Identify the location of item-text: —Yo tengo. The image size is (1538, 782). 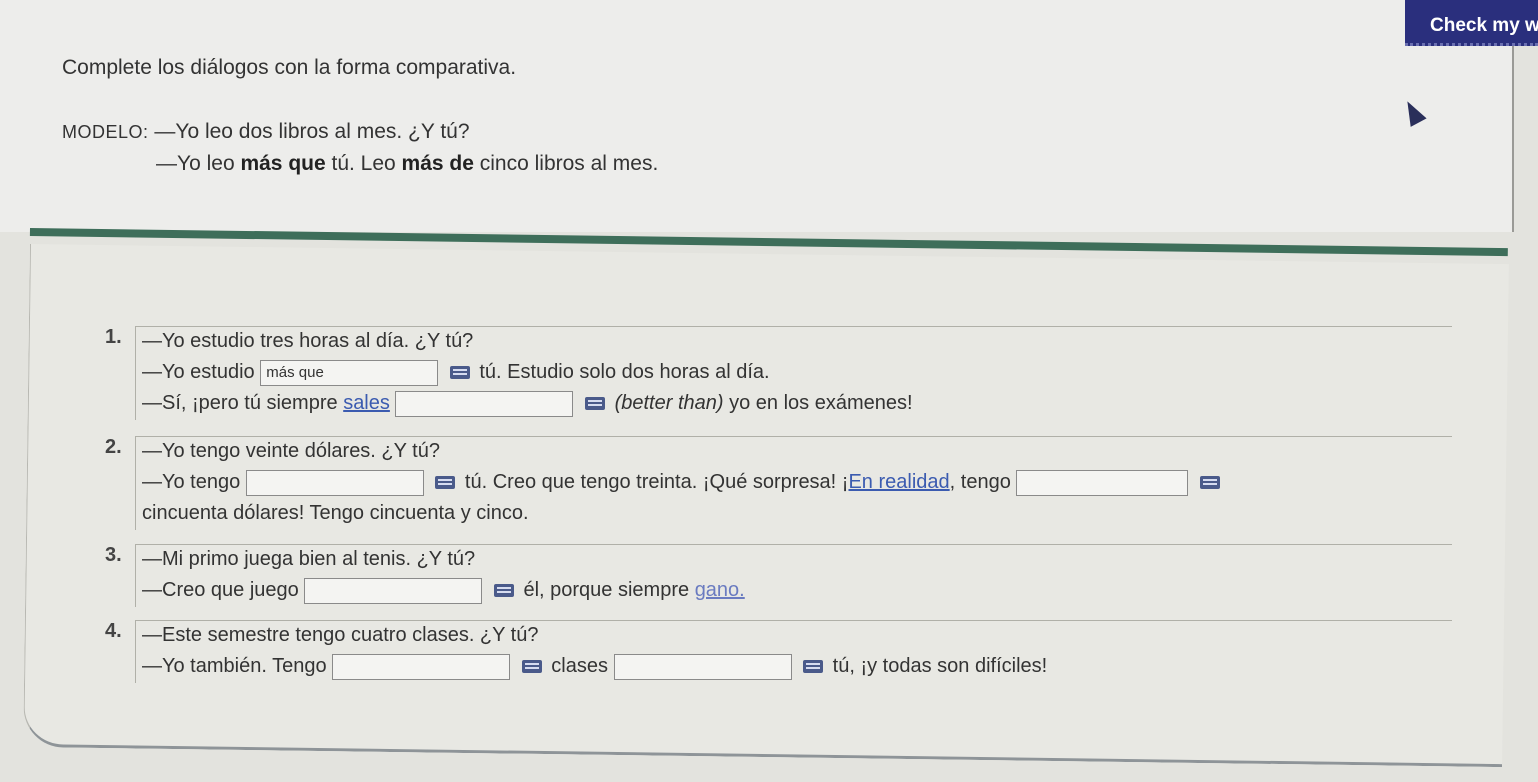
(191, 482).